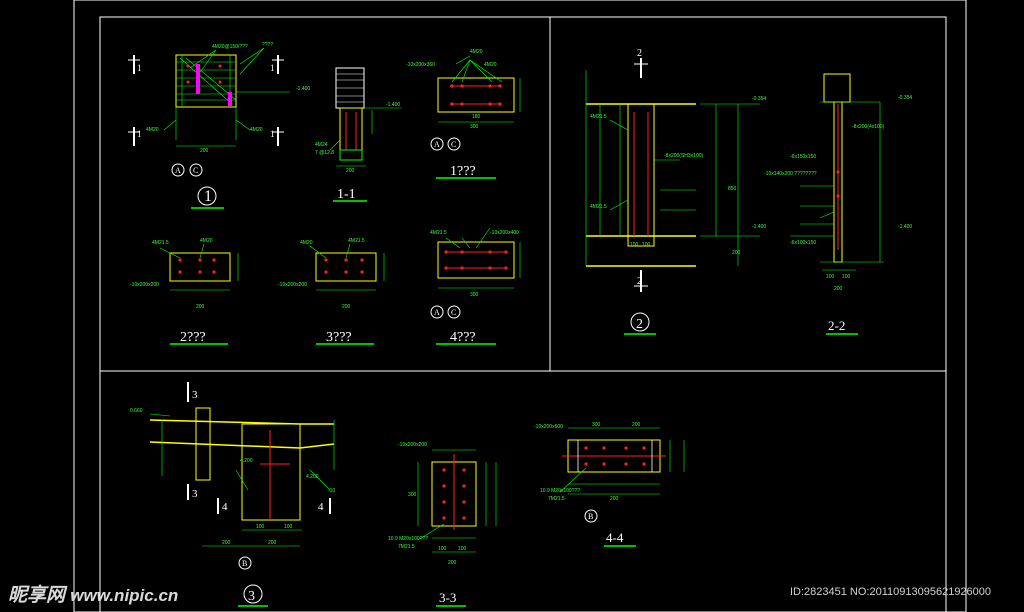 The height and width of the screenshot is (612, 1024). I want to click on dimension: 850, so click(732, 189).